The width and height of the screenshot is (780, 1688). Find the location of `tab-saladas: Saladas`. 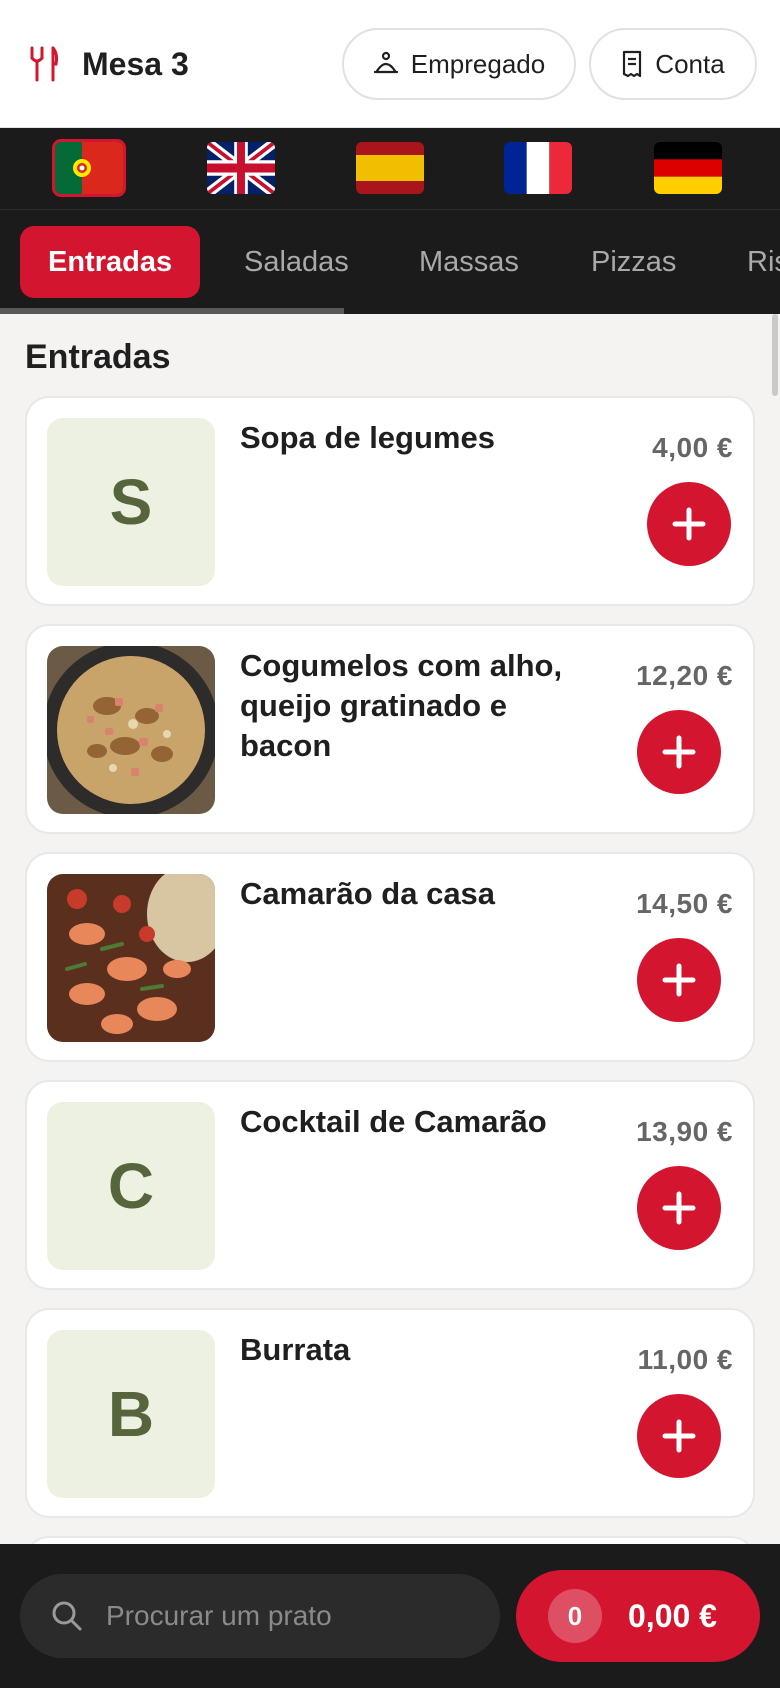

tab-saladas: Saladas is located at coordinates (296, 262).